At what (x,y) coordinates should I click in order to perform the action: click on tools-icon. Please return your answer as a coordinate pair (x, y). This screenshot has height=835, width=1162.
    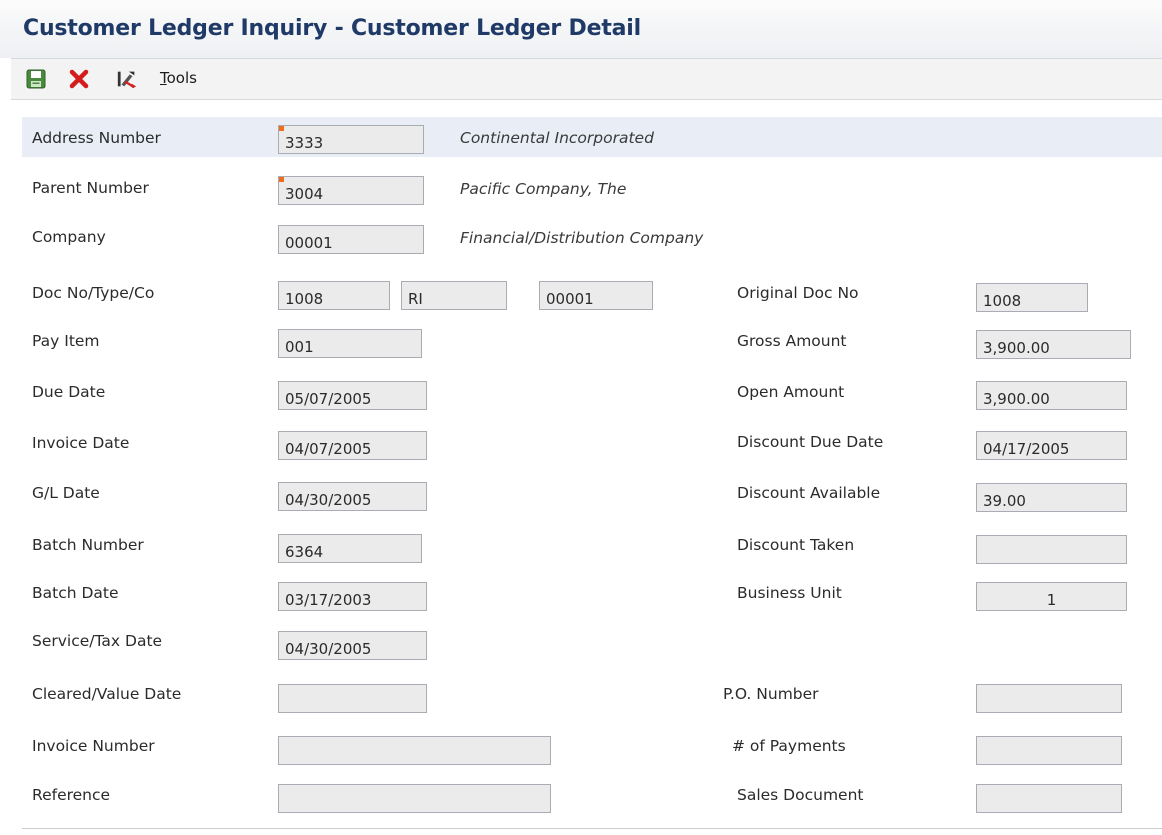
    Looking at the image, I should click on (127, 79).